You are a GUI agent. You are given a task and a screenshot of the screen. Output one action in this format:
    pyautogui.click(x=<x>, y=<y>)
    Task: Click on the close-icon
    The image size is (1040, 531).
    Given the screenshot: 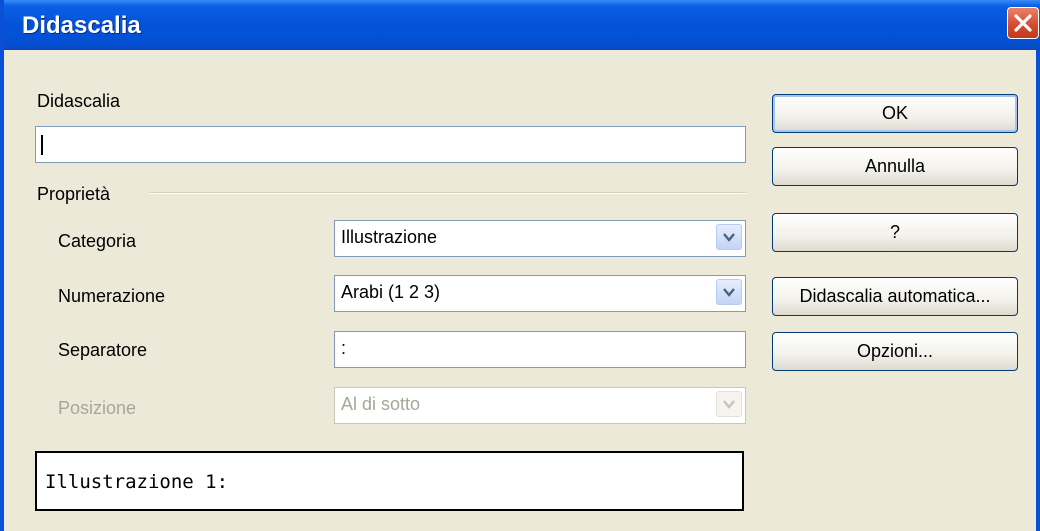 What is the action you would take?
    pyautogui.click(x=1023, y=23)
    